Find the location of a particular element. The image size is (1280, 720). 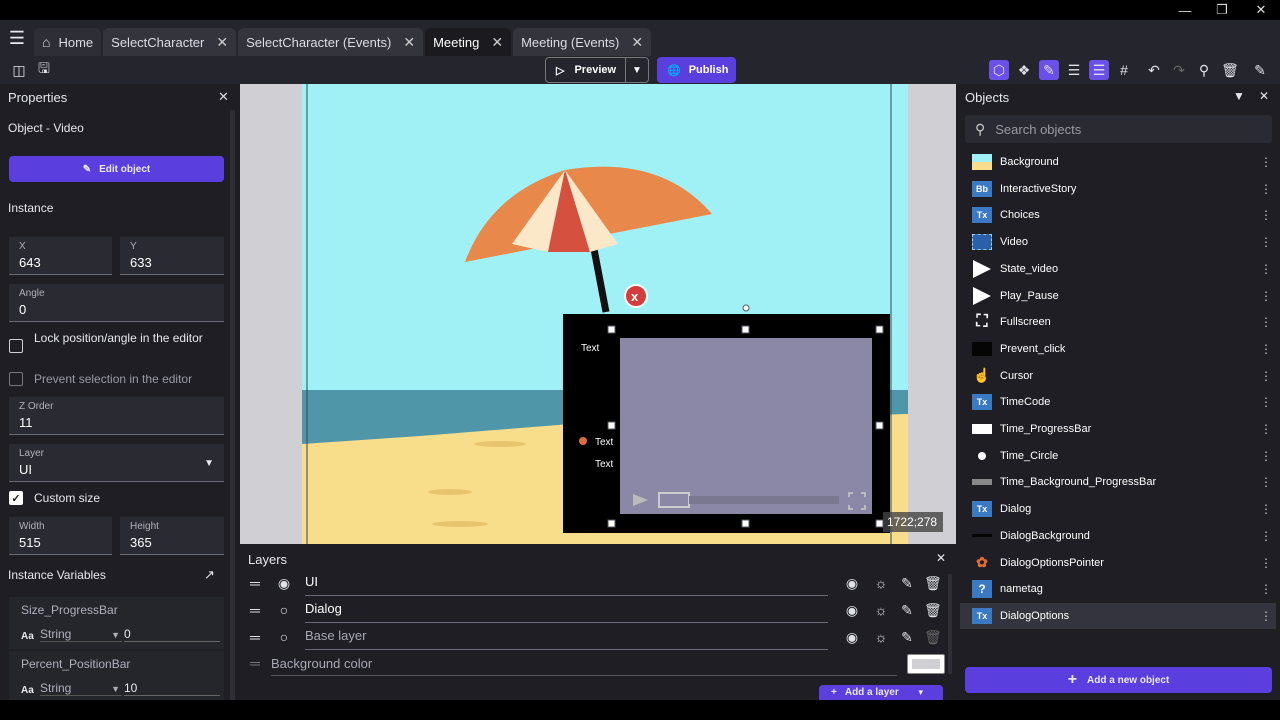

layer-select: Layer UI ▼ is located at coordinates (116, 463).